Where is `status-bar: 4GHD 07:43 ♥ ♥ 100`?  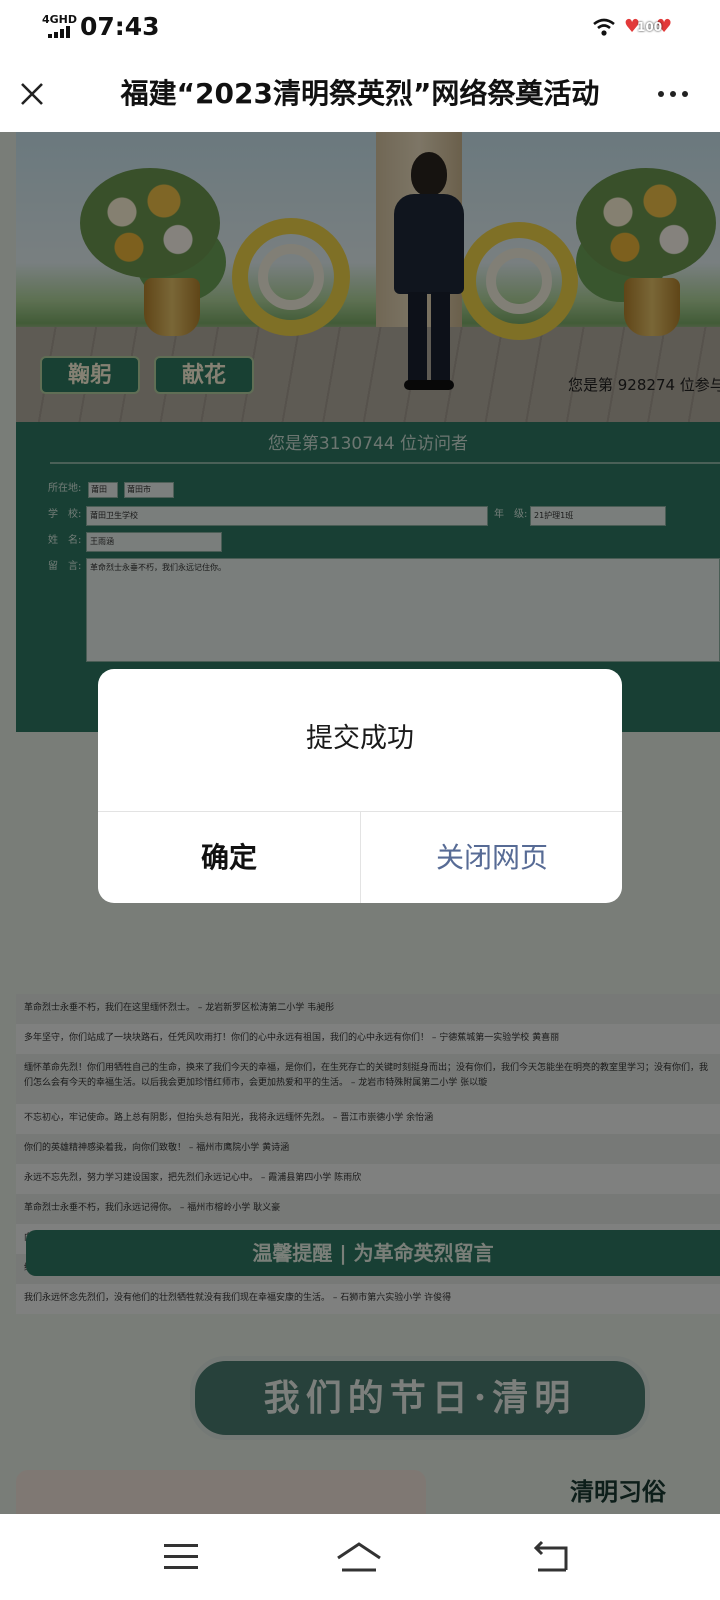 status-bar: 4GHD 07:43 ♥ ♥ 100 is located at coordinates (360, 28).